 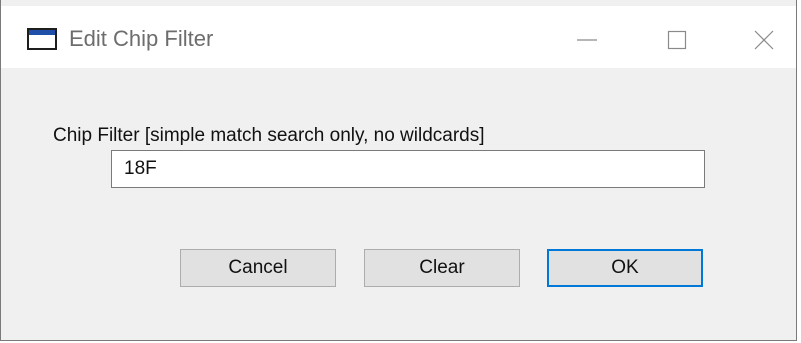 I want to click on maximize-icon, so click(x=677, y=40).